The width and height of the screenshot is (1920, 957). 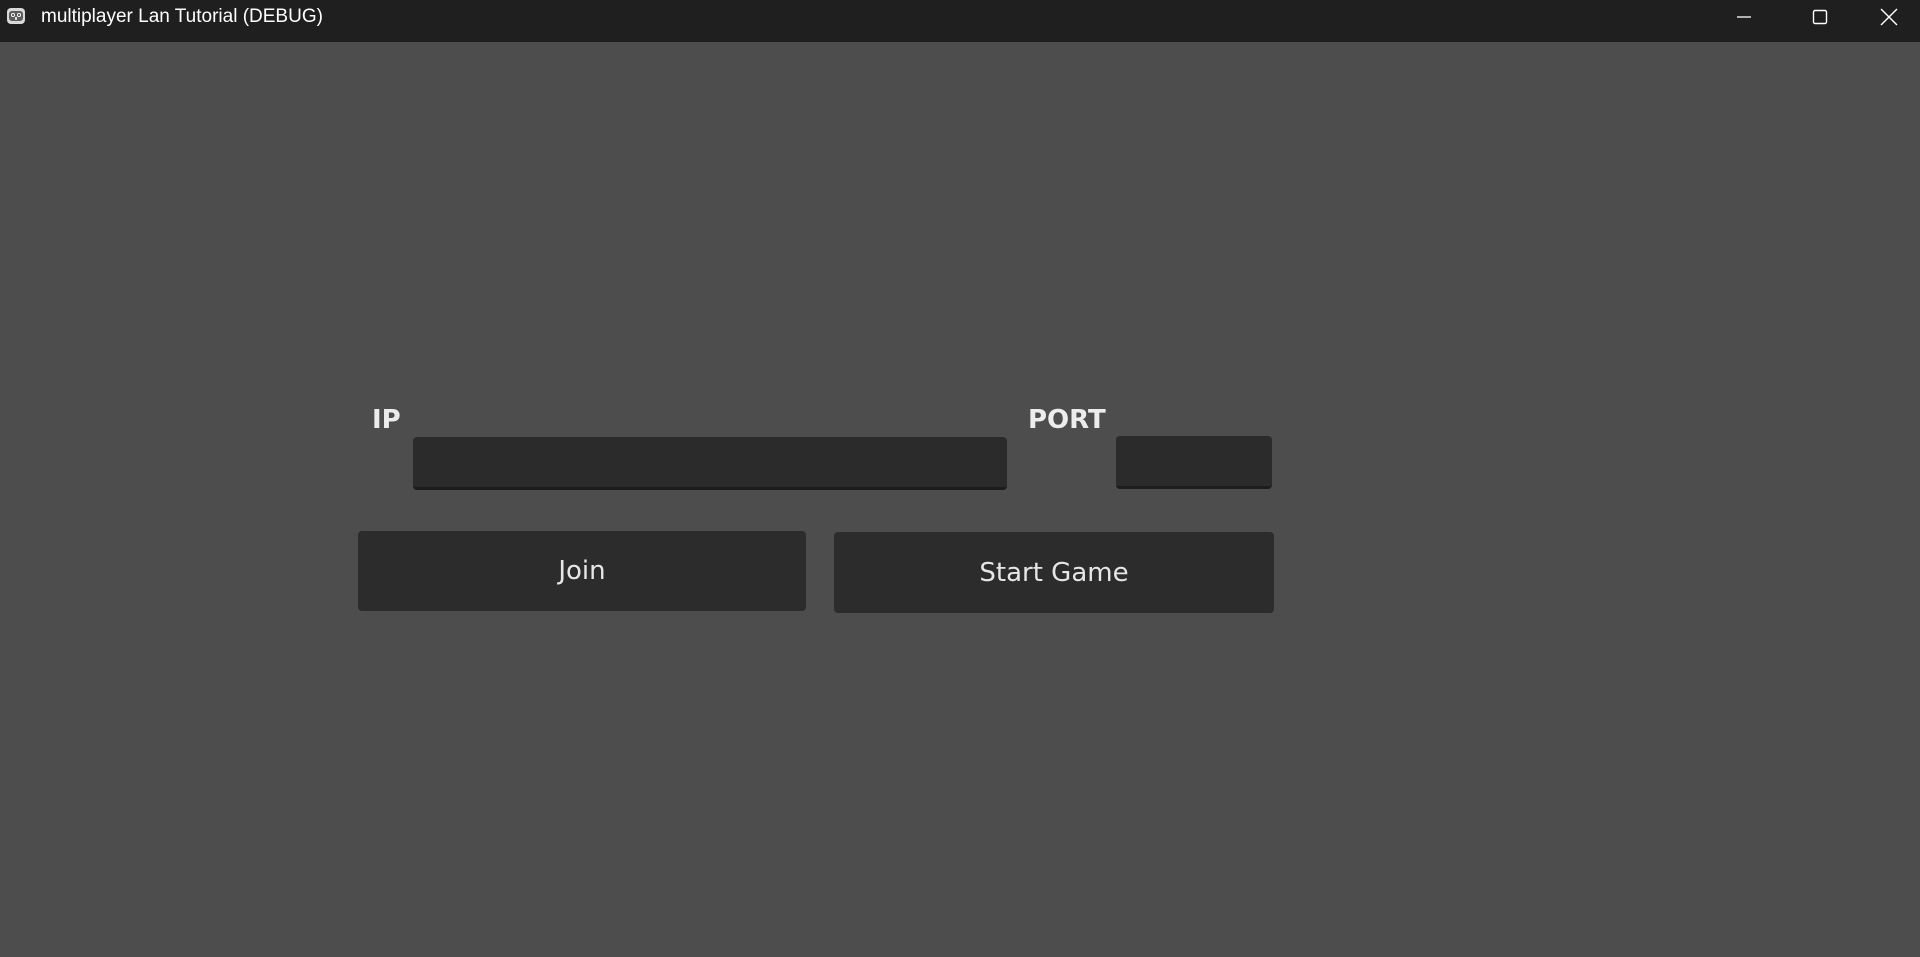 I want to click on ip-input, so click(x=710, y=463).